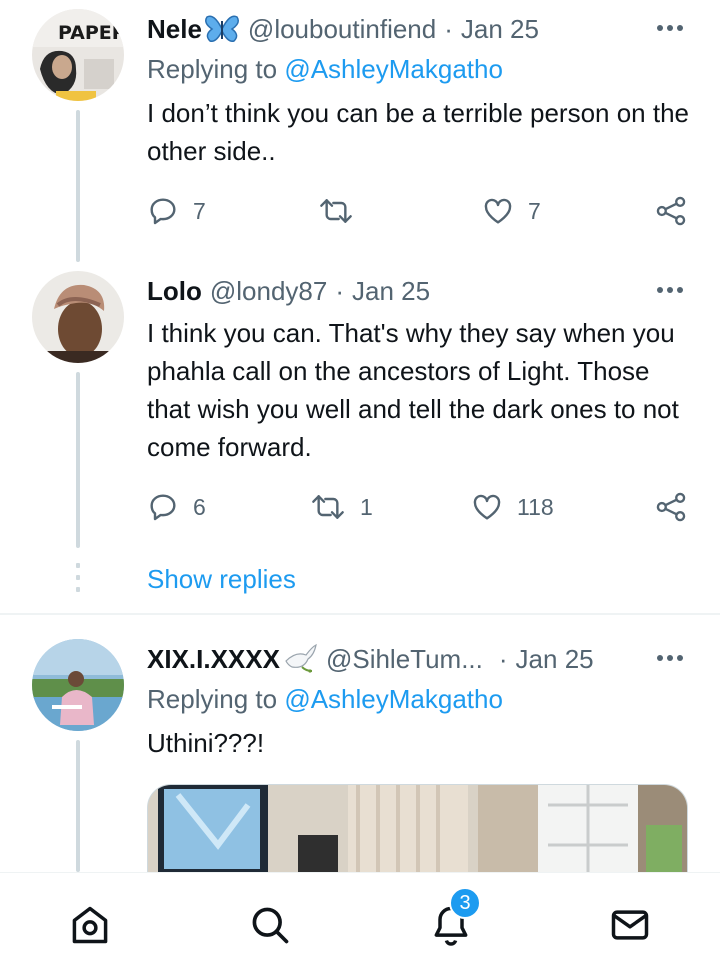 Image resolution: width=720 pixels, height=973 pixels. Describe the element at coordinates (221, 579) in the screenshot. I see `show-replies-link: Show replies` at that location.